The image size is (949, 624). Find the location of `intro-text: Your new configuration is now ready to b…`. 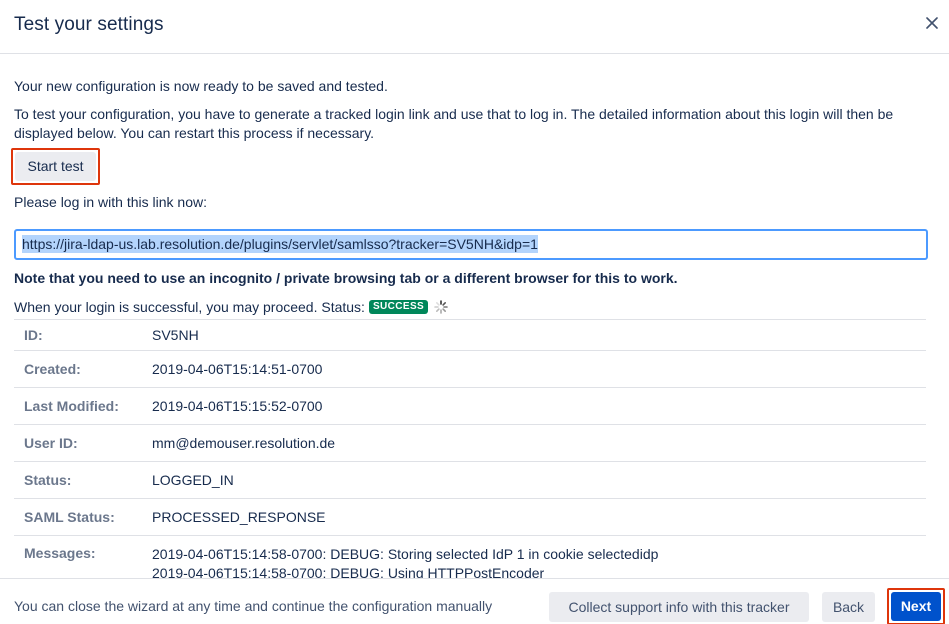

intro-text: Your new configuration is now ready to b… is located at coordinates (201, 86).